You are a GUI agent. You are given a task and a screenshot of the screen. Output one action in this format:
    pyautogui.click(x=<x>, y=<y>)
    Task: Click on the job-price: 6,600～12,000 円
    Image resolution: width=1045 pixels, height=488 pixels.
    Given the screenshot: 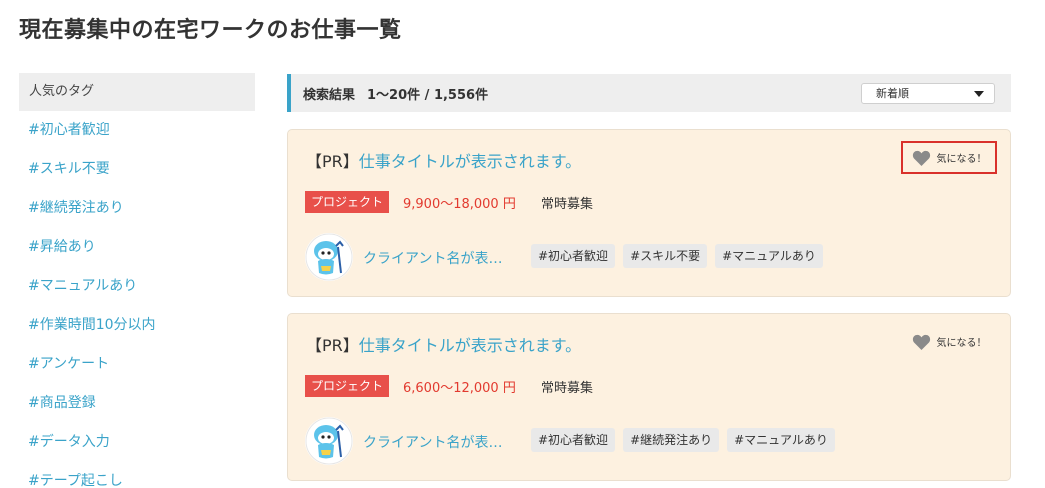 What is the action you would take?
    pyautogui.click(x=459, y=388)
    